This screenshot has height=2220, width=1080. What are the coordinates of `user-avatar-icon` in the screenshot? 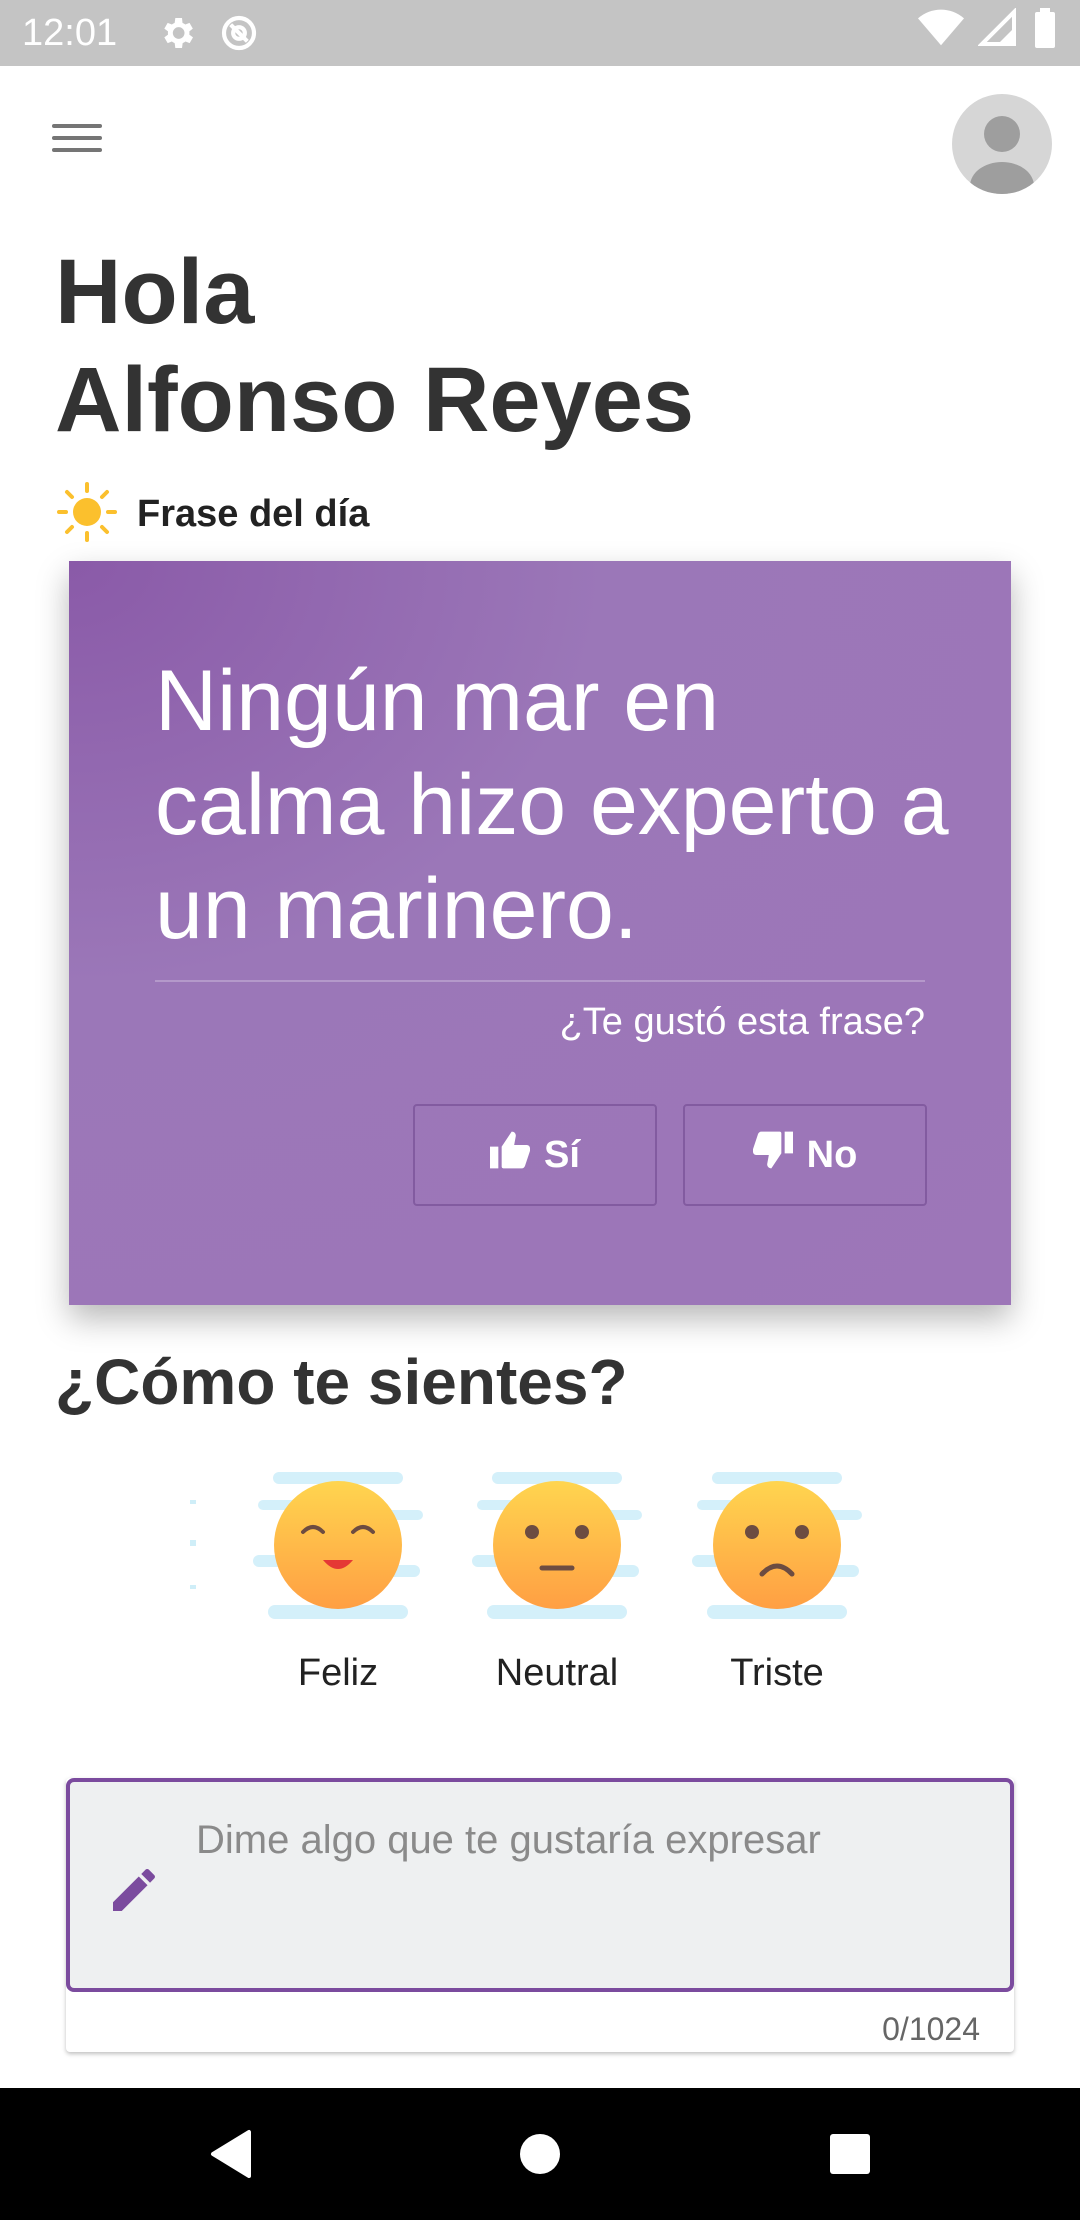 It's located at (1002, 144).